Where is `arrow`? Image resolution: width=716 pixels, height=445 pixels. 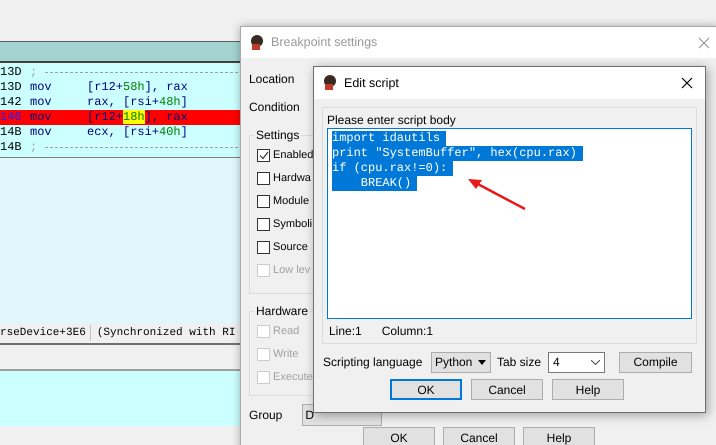 arrow is located at coordinates (497, 194).